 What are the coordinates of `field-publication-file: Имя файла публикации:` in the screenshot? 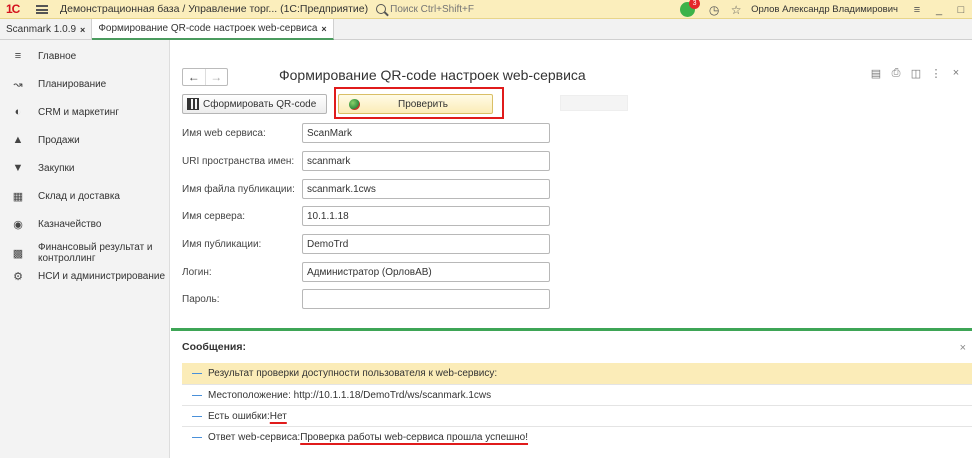 It's located at (366, 189).